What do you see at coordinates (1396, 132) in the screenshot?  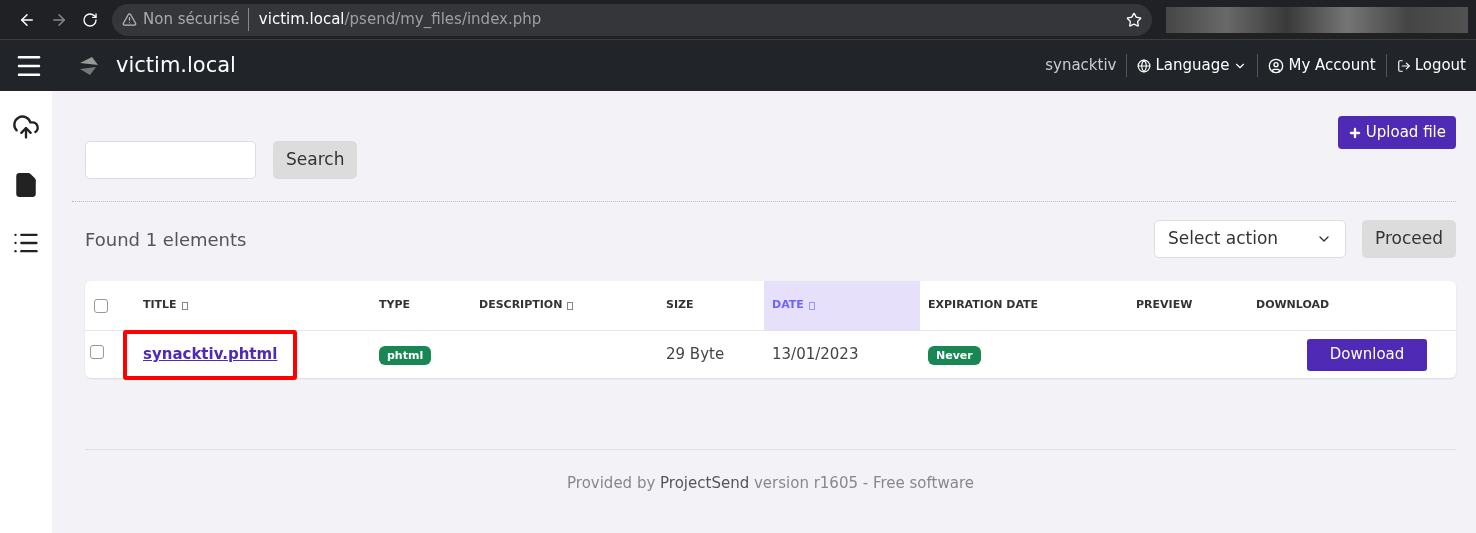 I see `upload-button: Upload file` at bounding box center [1396, 132].